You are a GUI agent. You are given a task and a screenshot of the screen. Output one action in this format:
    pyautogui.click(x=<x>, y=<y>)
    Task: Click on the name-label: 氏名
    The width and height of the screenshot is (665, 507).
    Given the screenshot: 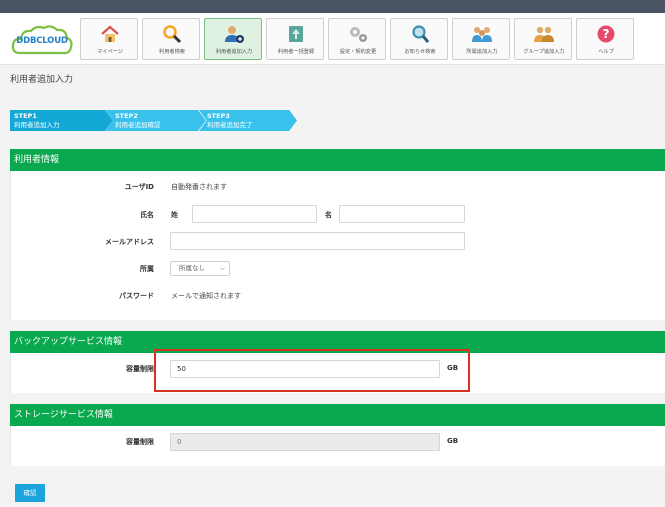 What is the action you would take?
    pyautogui.click(x=147, y=215)
    